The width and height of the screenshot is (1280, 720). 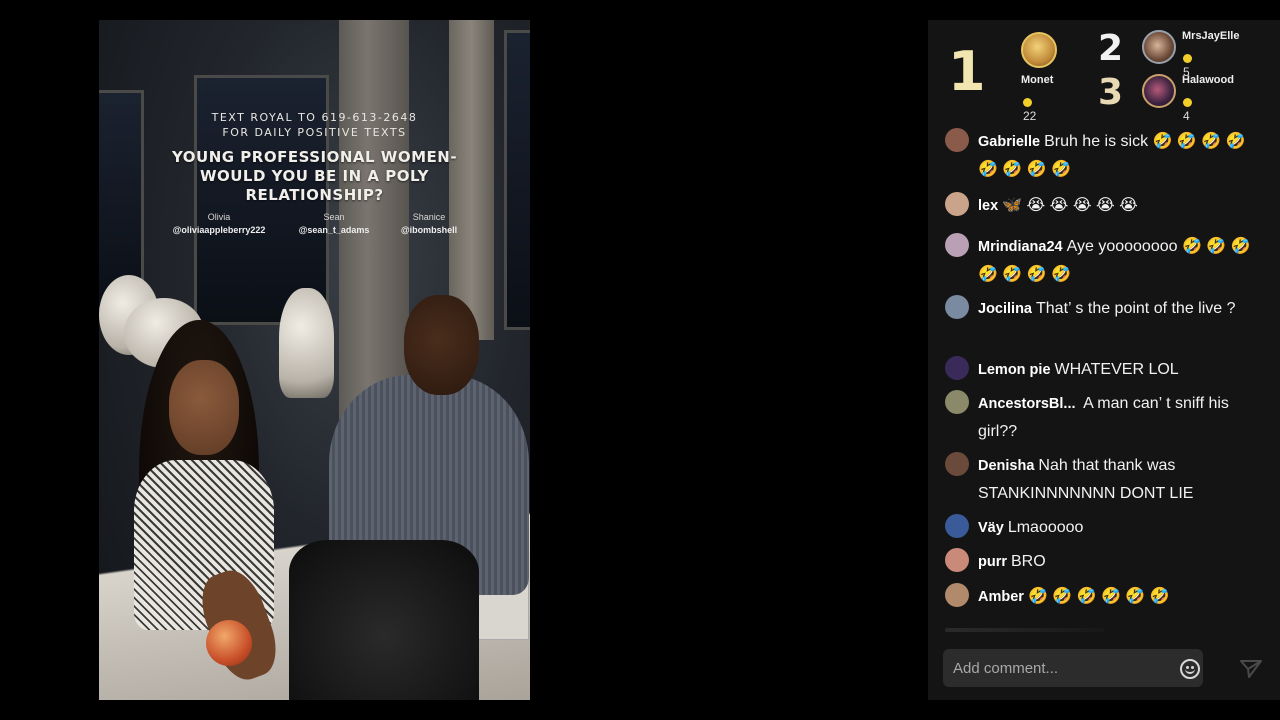 What do you see at coordinates (1014, 370) in the screenshot?
I see `comment-username: Lemon pie` at bounding box center [1014, 370].